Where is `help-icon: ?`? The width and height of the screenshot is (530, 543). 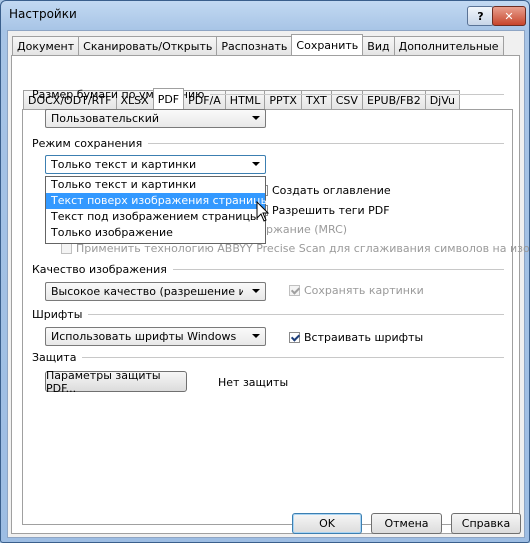 help-icon: ? is located at coordinates (480, 16).